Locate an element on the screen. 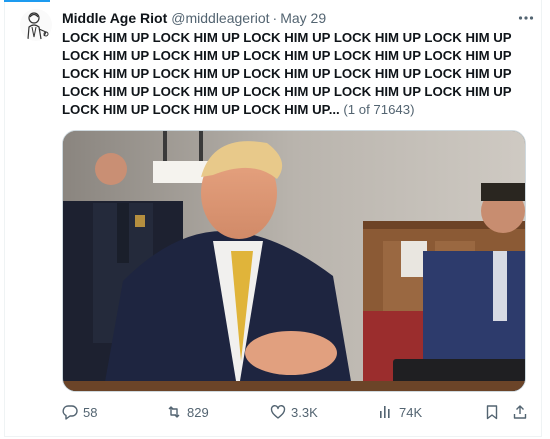 The height and width of the screenshot is (439, 550). views-button: 74K is located at coordinates (400, 412).